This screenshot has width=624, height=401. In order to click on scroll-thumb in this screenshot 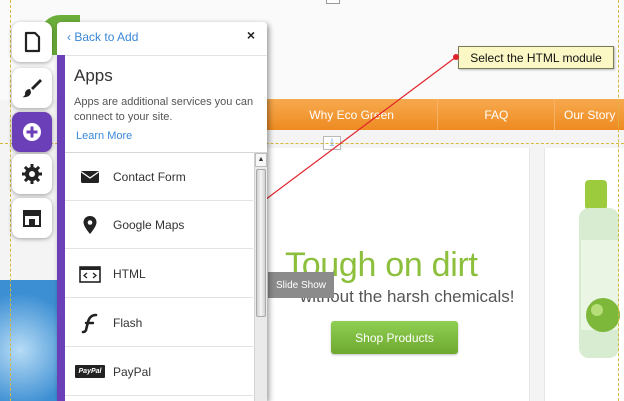, I will do `click(261, 243)`.